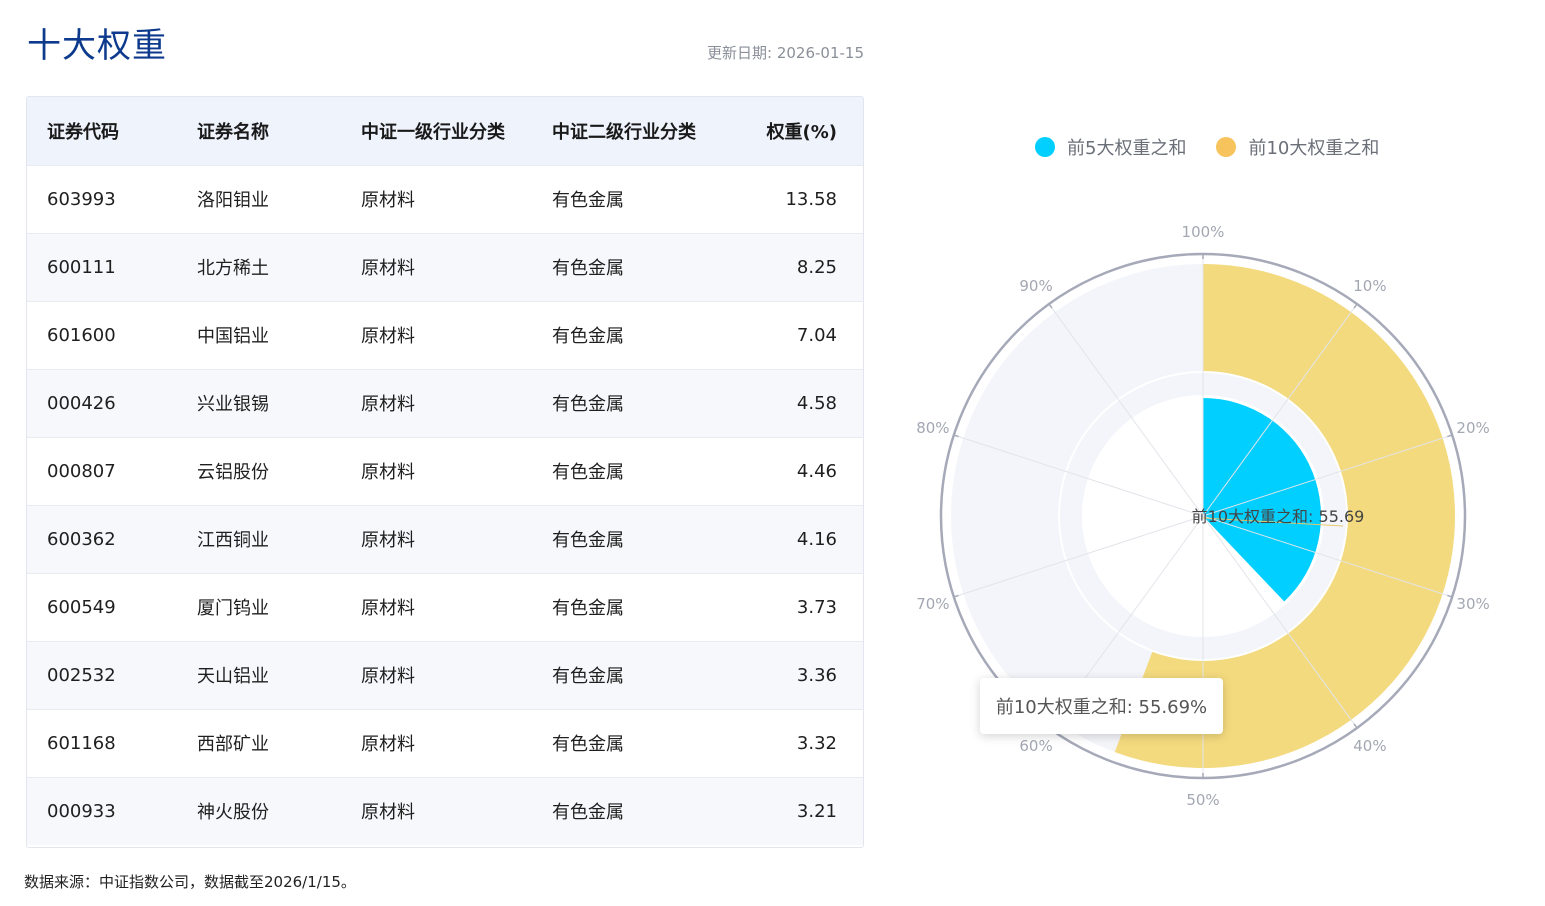 This screenshot has height=906, width=1545. Describe the element at coordinates (816, 267) in the screenshot. I see `cell-weight: 8.25` at that location.